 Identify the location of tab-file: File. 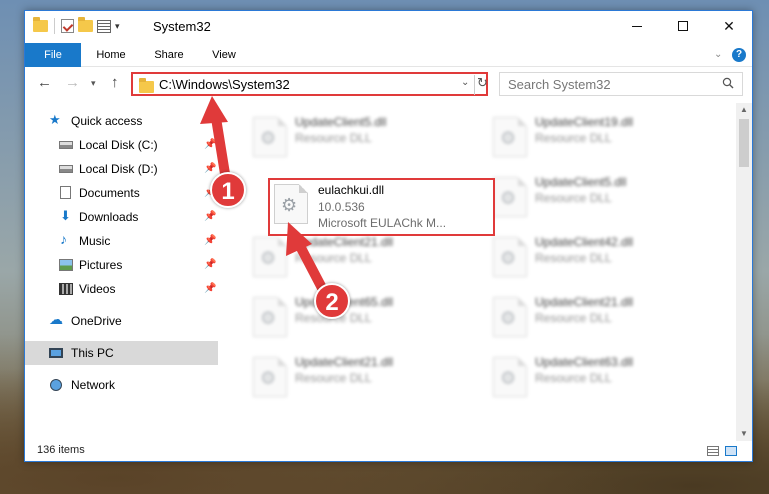
(53, 55).